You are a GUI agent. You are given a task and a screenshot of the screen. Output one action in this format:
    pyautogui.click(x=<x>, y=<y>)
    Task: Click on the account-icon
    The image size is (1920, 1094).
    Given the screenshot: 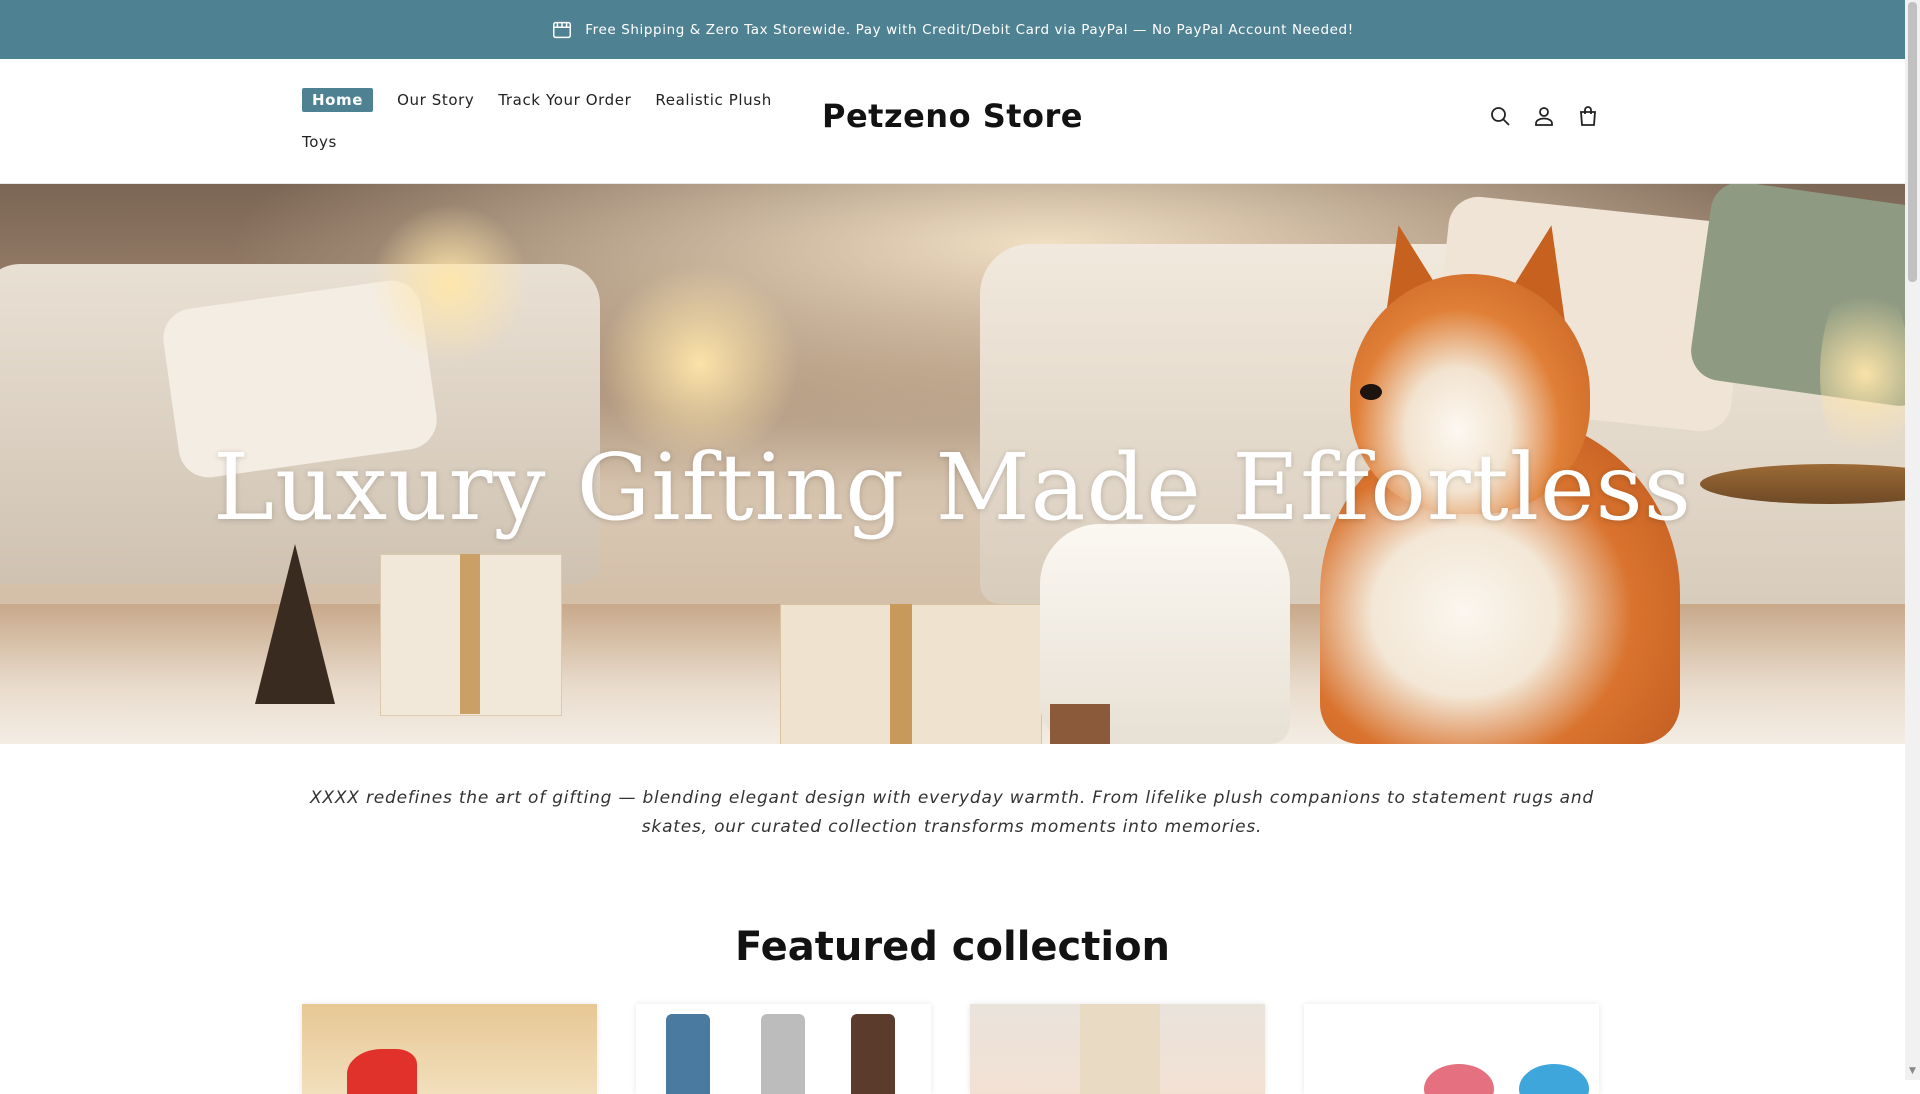 What is the action you would take?
    pyautogui.click(x=1544, y=116)
    